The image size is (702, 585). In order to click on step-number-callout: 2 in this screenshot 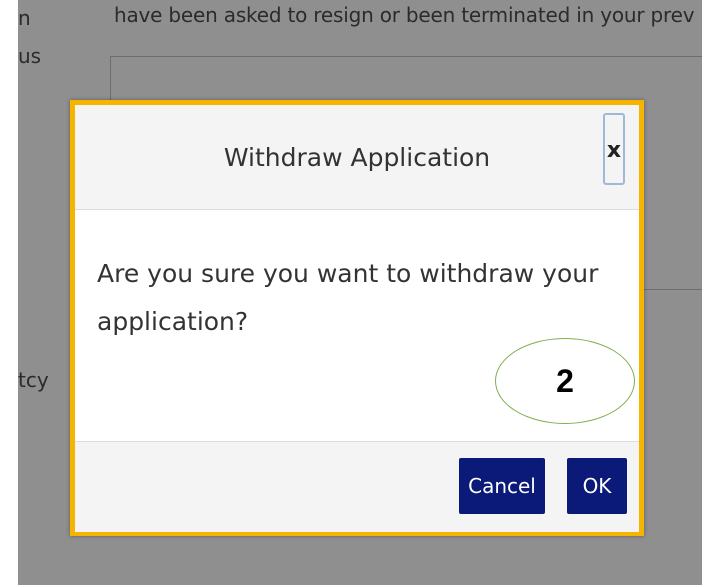, I will do `click(565, 381)`.